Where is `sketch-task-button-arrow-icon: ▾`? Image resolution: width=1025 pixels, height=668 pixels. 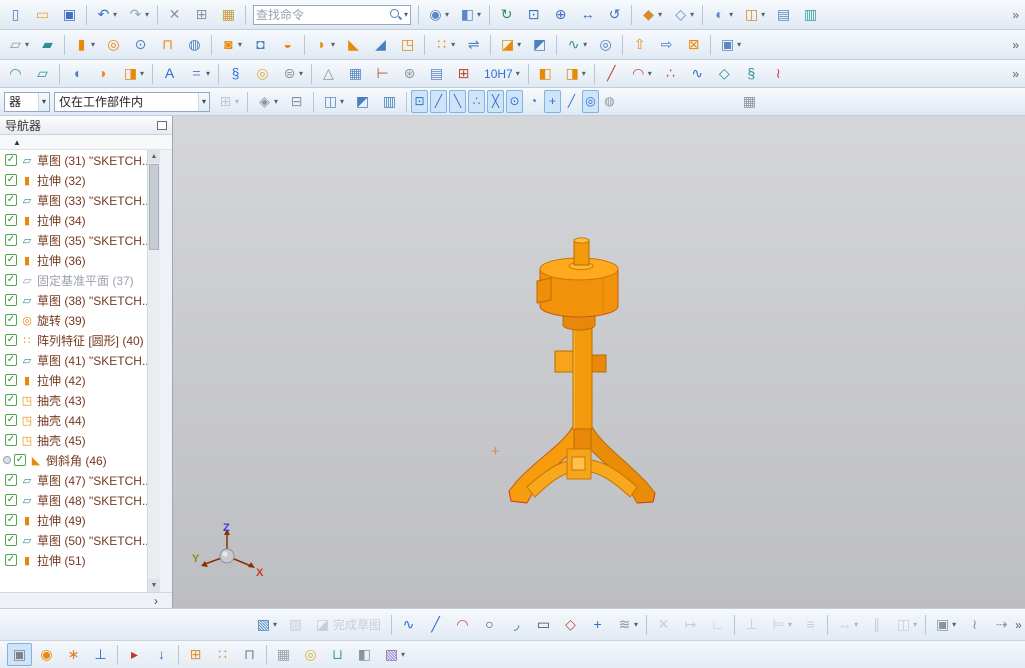 sketch-task-button-arrow-icon: ▾ is located at coordinates (275, 624).